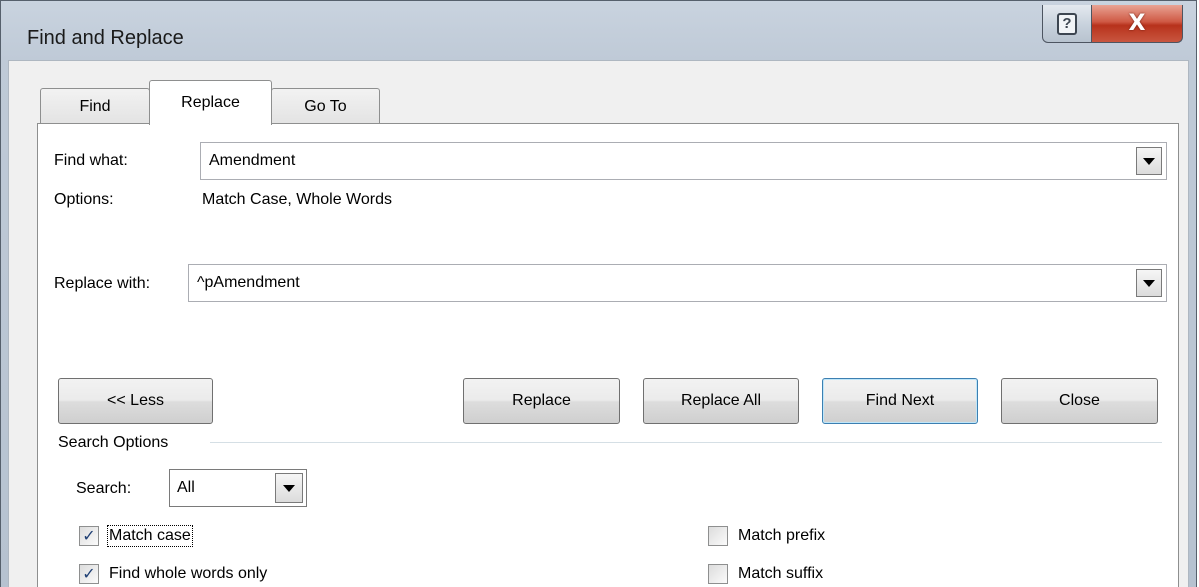  I want to click on tab-replace: Replace, so click(210, 102).